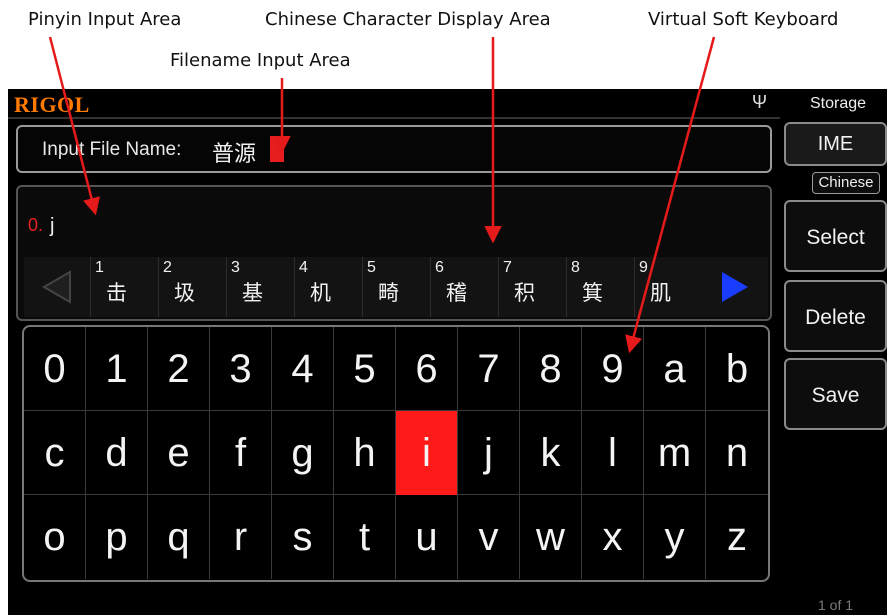 This screenshot has height=615, width=887. I want to click on candidate-row: 1击 2圾 3基 4机 5畸 6稽 7积 8箕 9肌, so click(396, 287).